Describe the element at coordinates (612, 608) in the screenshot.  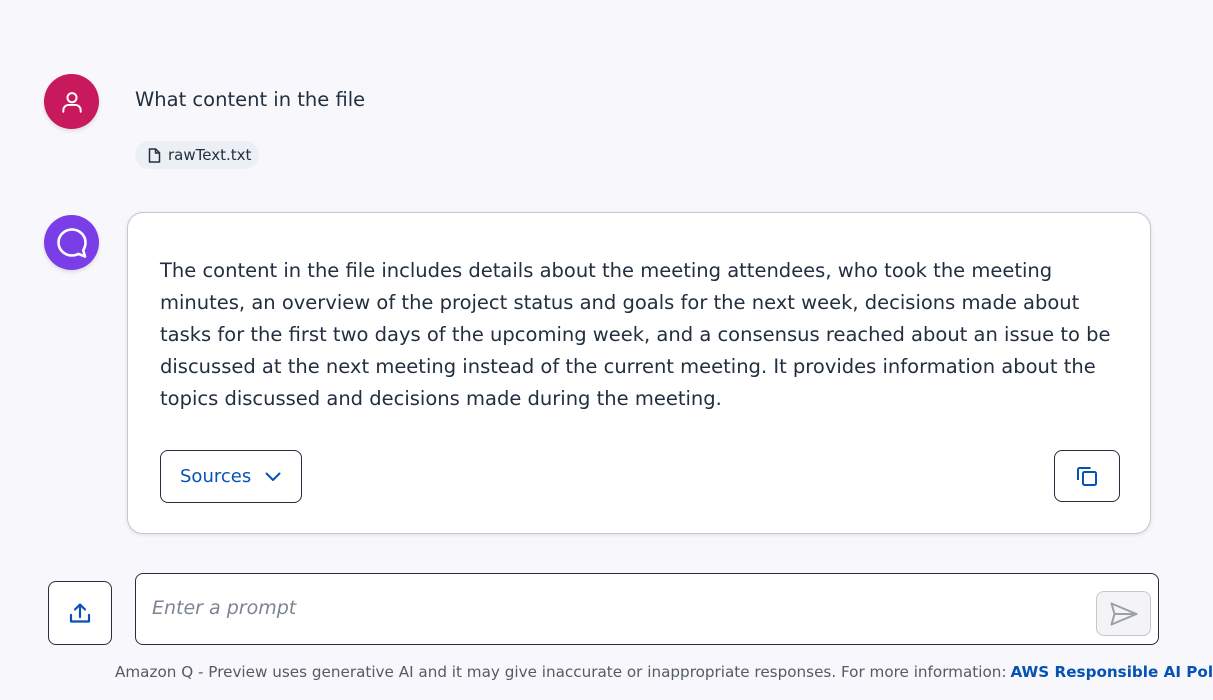
I see `prompt-input` at that location.